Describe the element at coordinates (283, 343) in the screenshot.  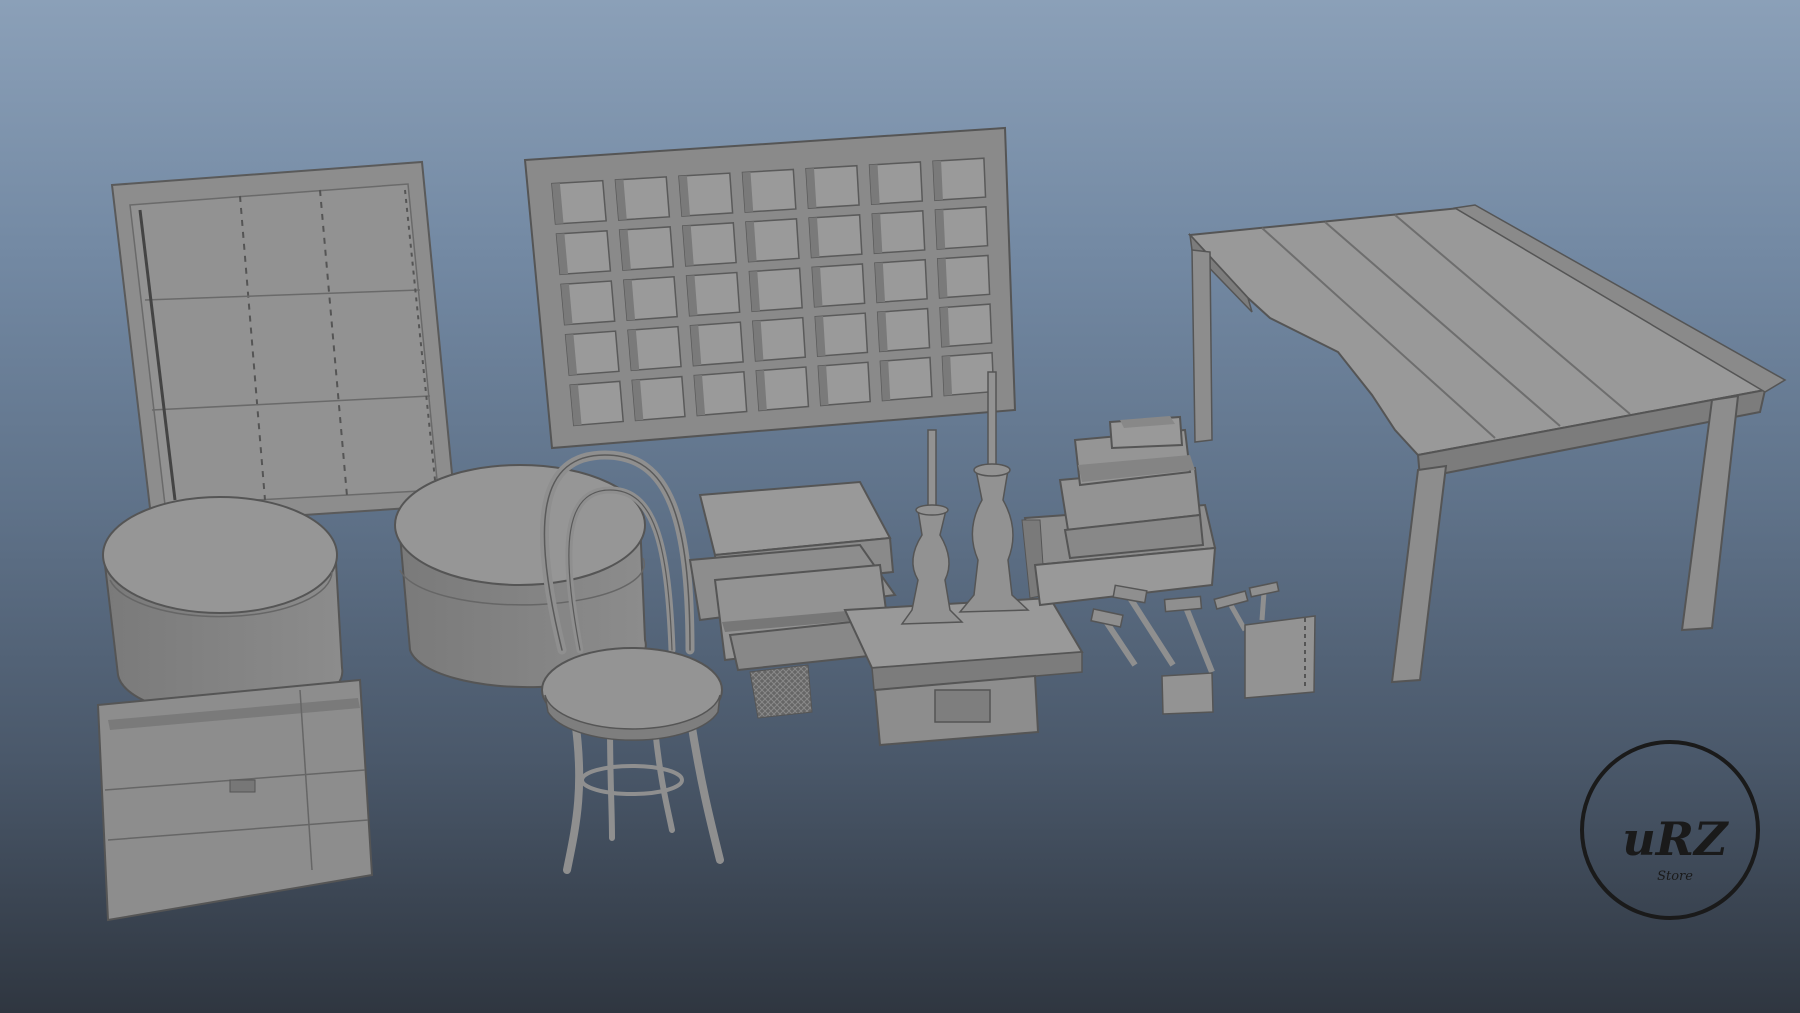
I see `cabinet-doors` at that location.